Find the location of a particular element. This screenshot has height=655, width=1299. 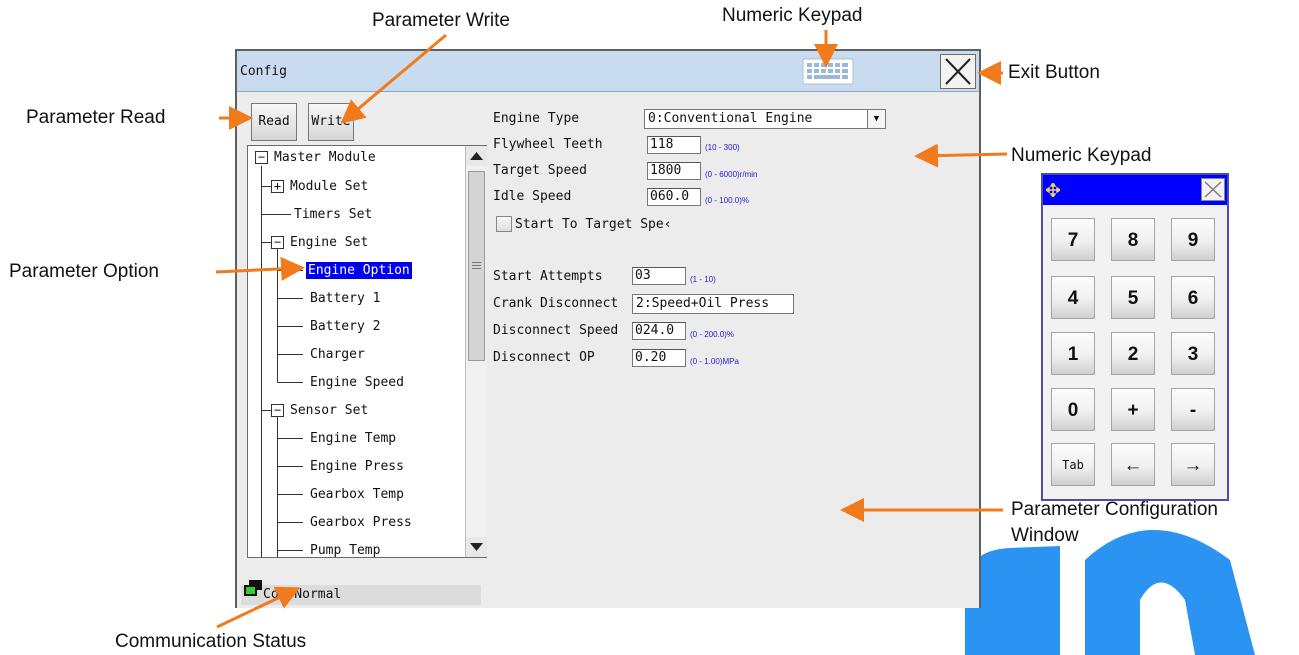

engine-type-label: Engine Type is located at coordinates (536, 118).